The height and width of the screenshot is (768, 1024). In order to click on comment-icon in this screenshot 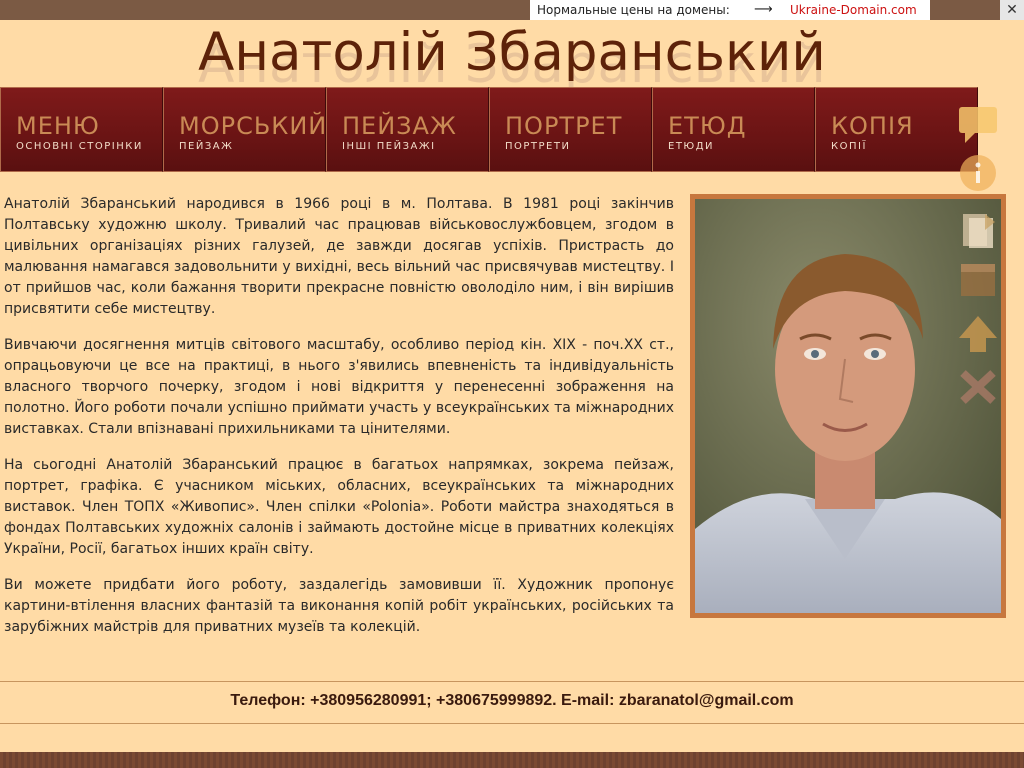, I will do `click(978, 125)`.